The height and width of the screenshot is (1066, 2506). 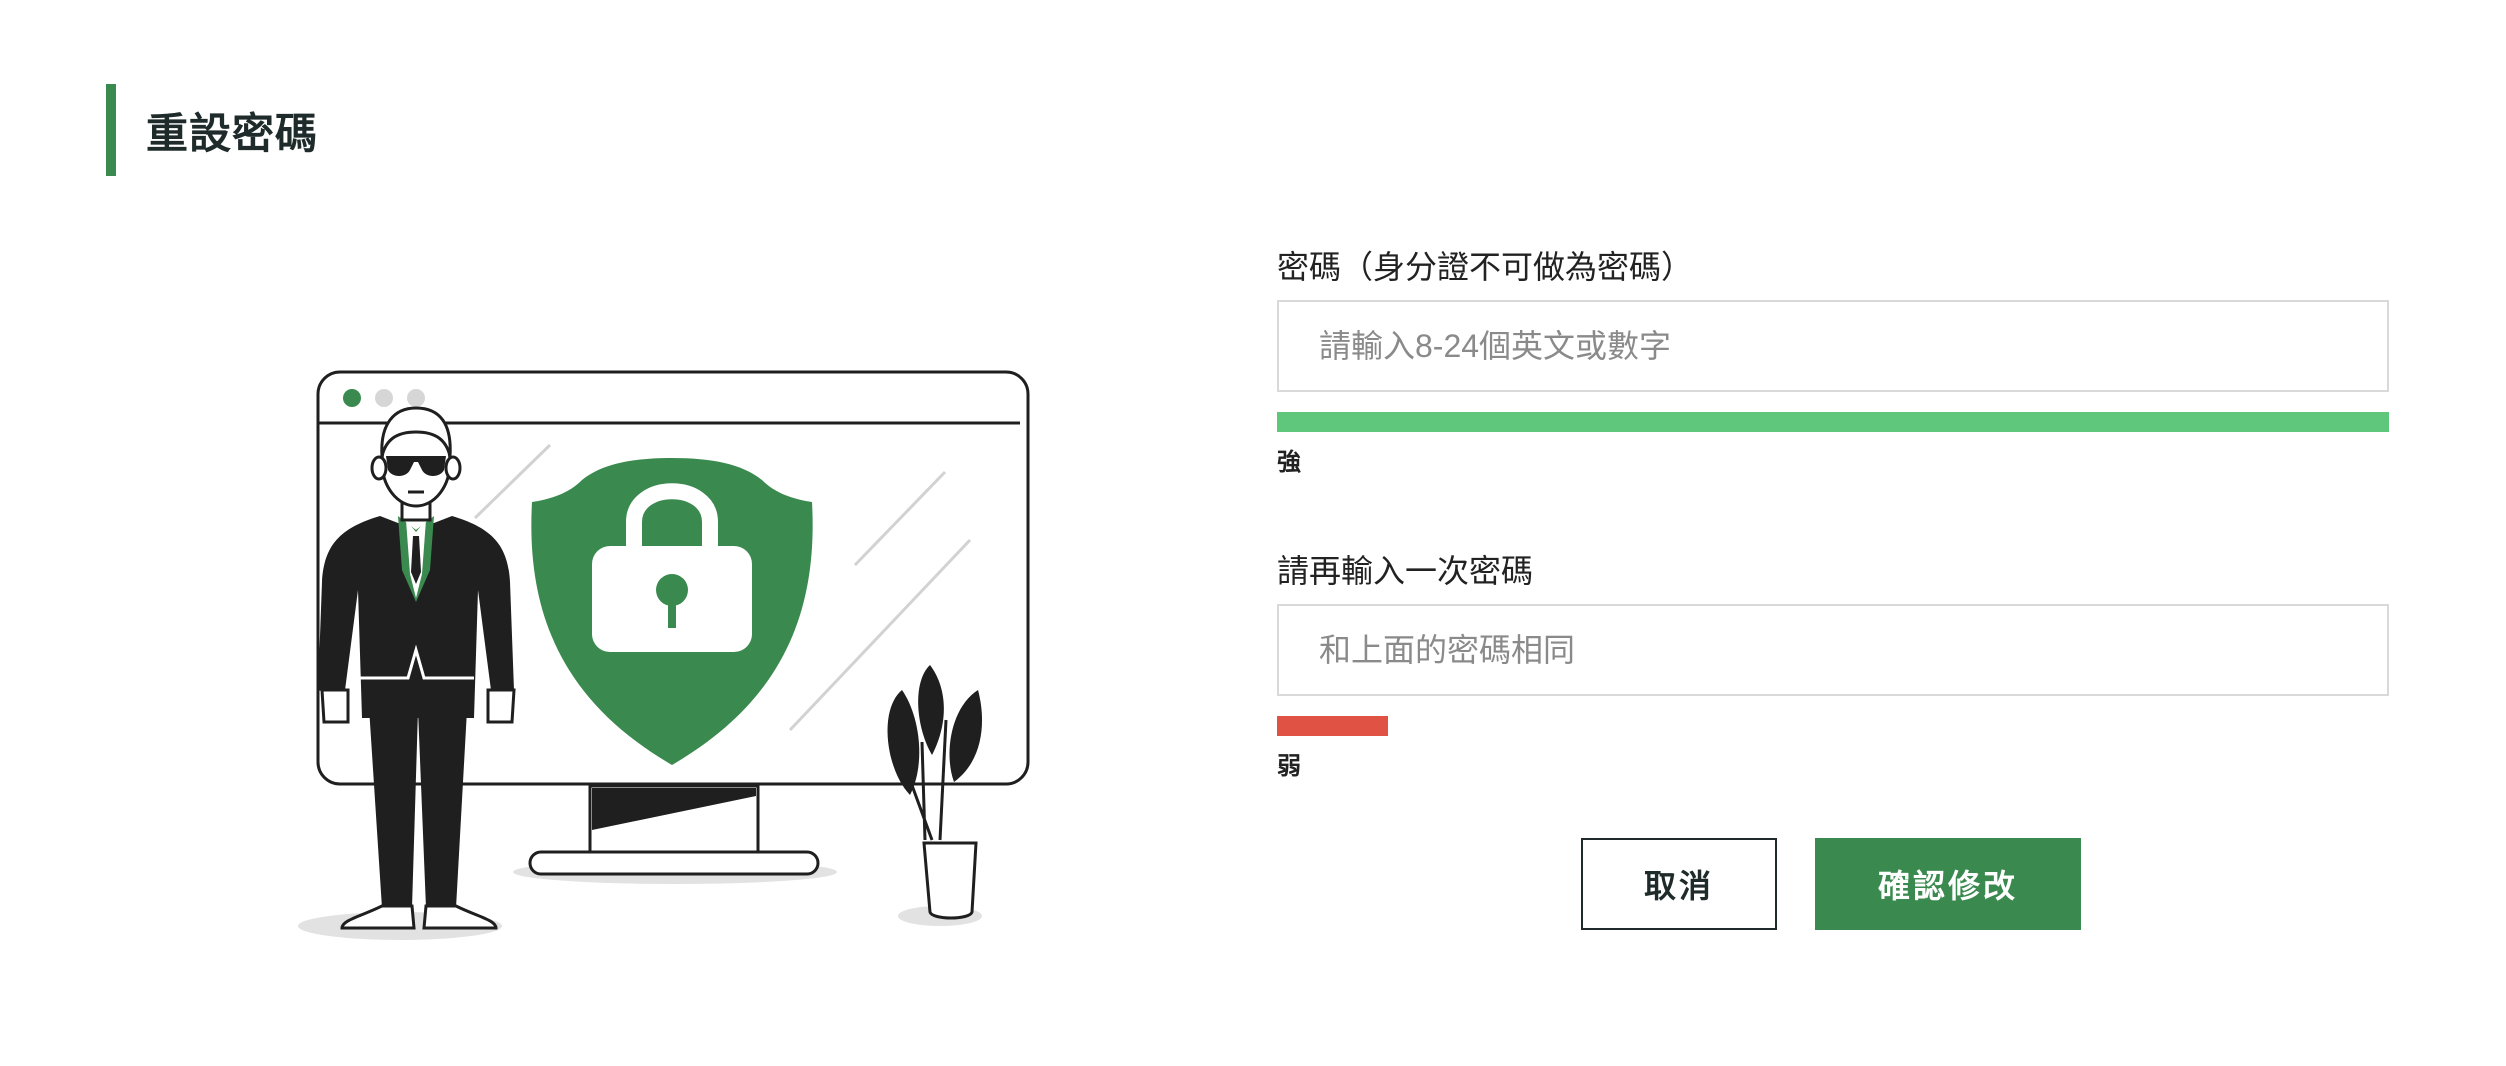 What do you see at coordinates (935, 792) in the screenshot?
I see `potted-plant-icon` at bounding box center [935, 792].